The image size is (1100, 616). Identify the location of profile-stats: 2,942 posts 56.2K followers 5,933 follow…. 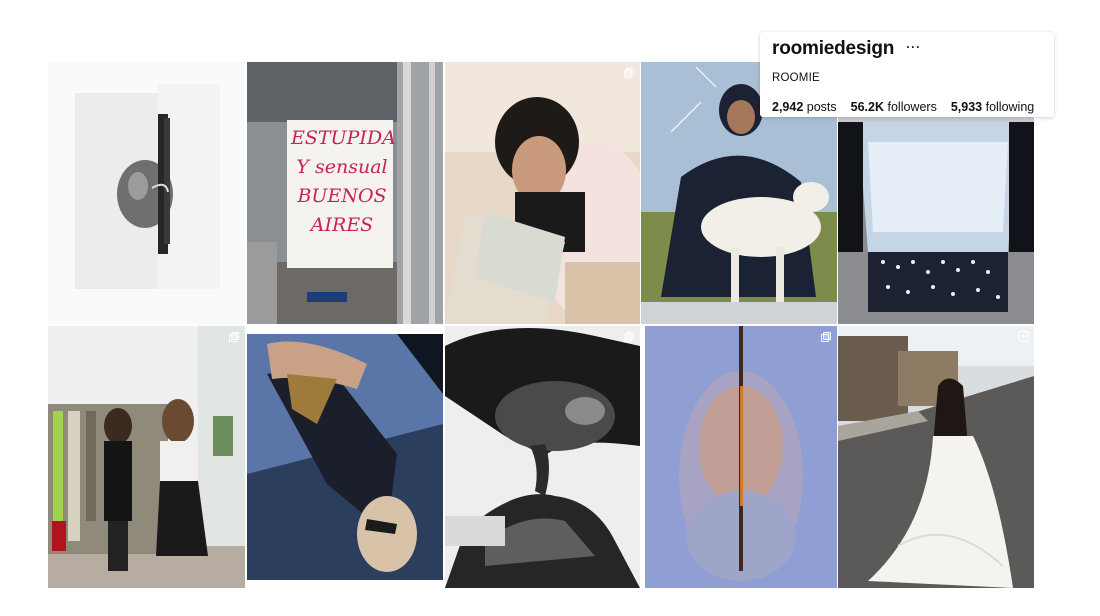
(907, 107).